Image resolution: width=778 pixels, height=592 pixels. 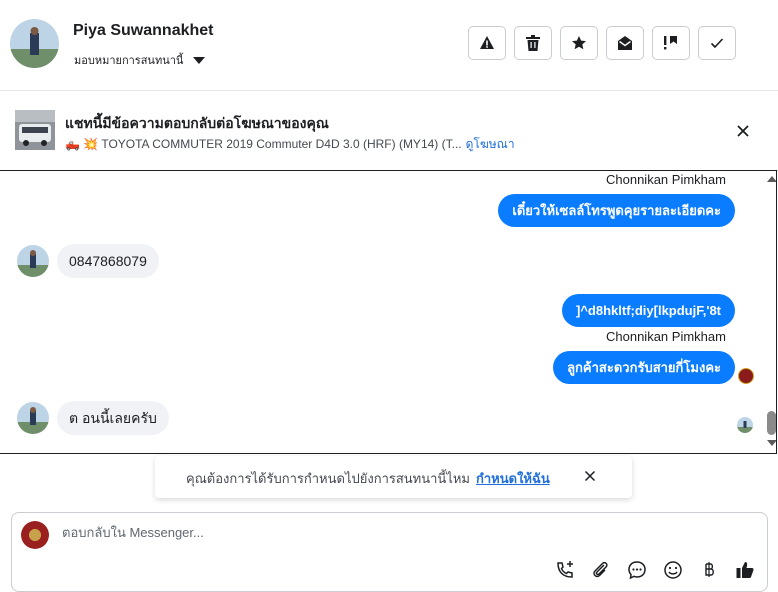 What do you see at coordinates (199, 60) in the screenshot?
I see `chevron-down-icon` at bounding box center [199, 60].